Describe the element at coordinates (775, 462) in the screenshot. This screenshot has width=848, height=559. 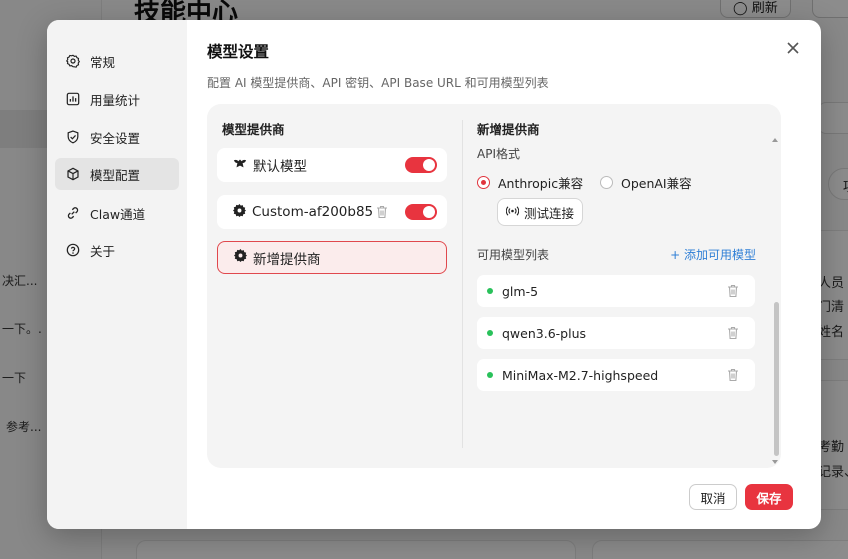
I see `scroll-down-arrow` at that location.